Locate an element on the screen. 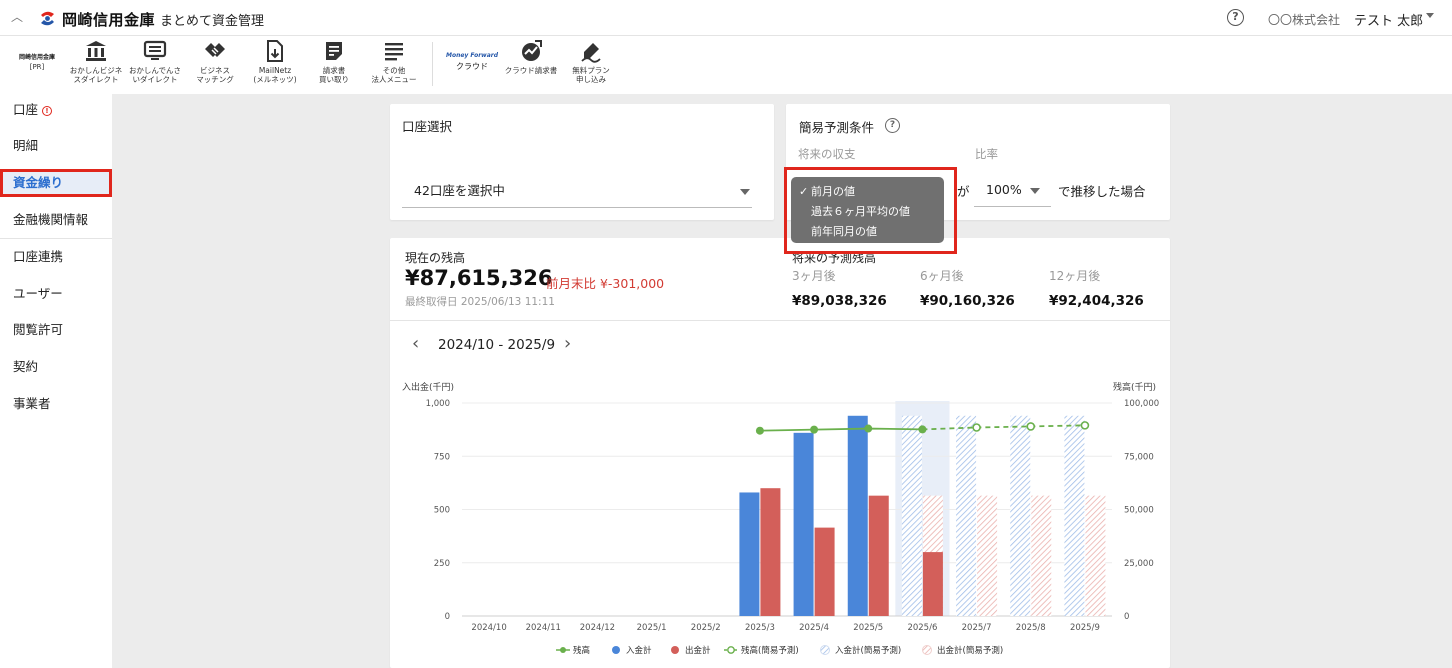 This screenshot has width=1452, height=668. future-3m-value: ¥89,038,326 is located at coordinates (839, 301).